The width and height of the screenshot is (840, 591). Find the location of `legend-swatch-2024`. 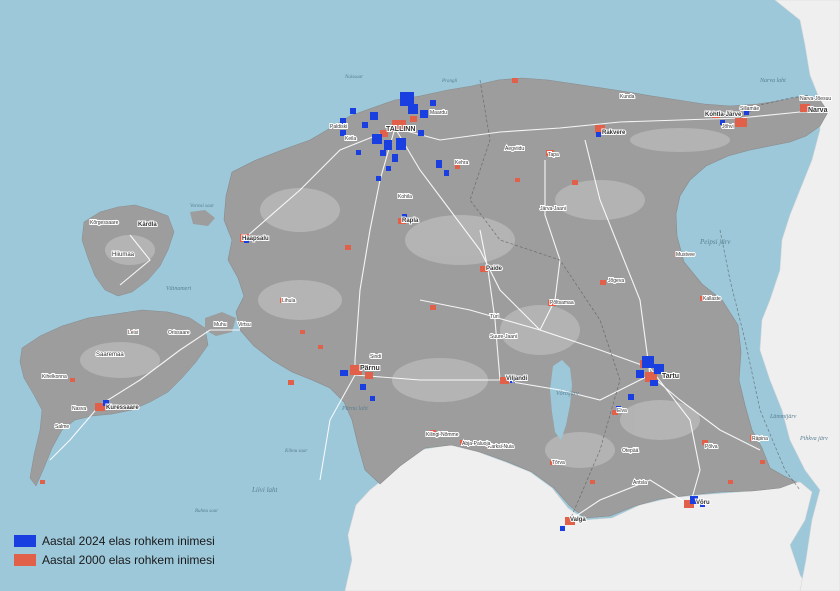

legend-swatch-2024 is located at coordinates (25, 540).